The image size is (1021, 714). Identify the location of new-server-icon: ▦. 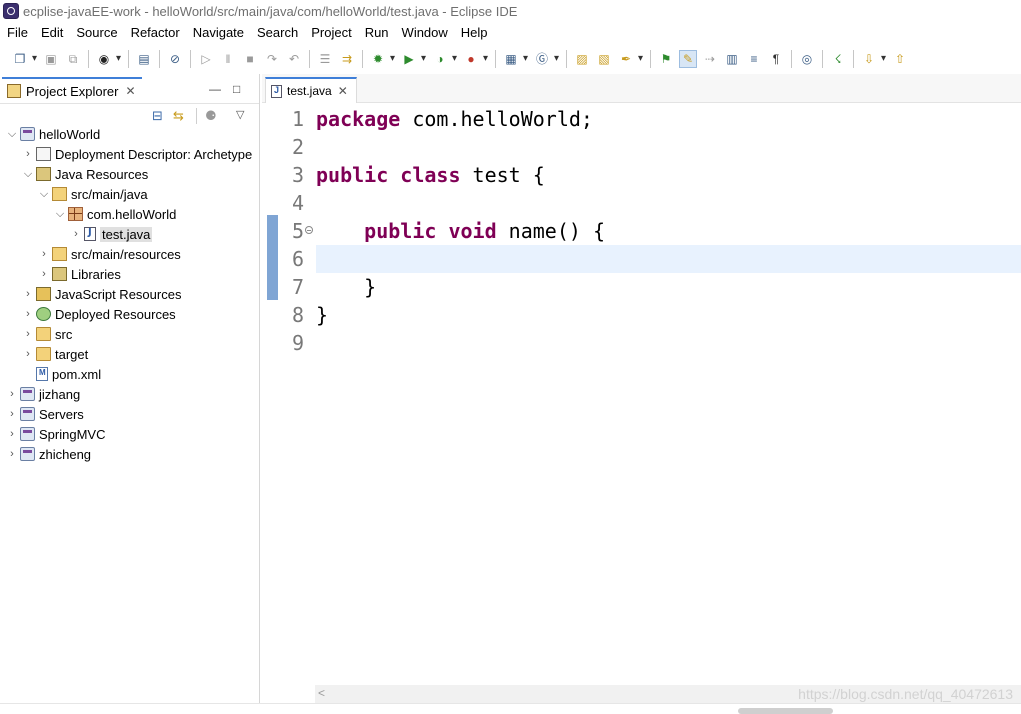
(515, 59).